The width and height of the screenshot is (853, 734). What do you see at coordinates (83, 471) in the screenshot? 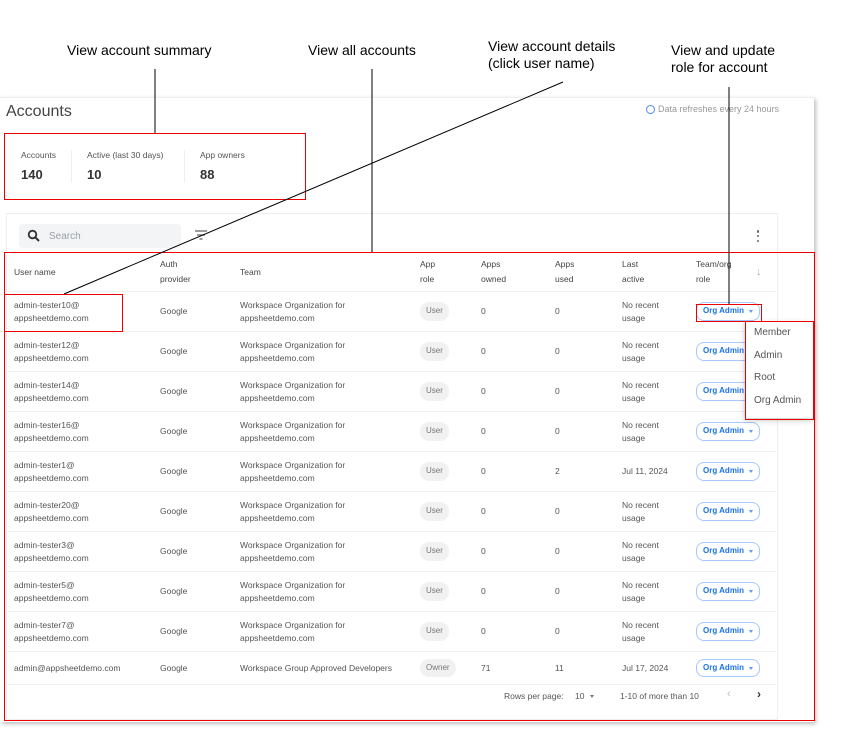
I see `user-name-link: admin-tester1@ appsheetdemo.com` at bounding box center [83, 471].